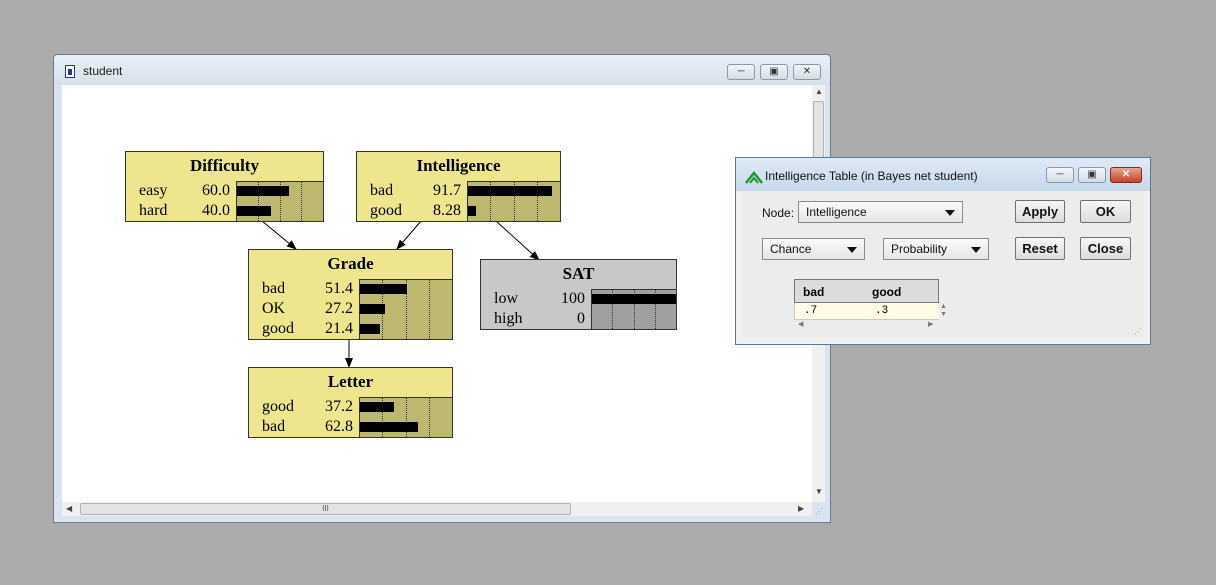  I want to click on node-sat: SAT low 100 high 0, so click(578, 294).